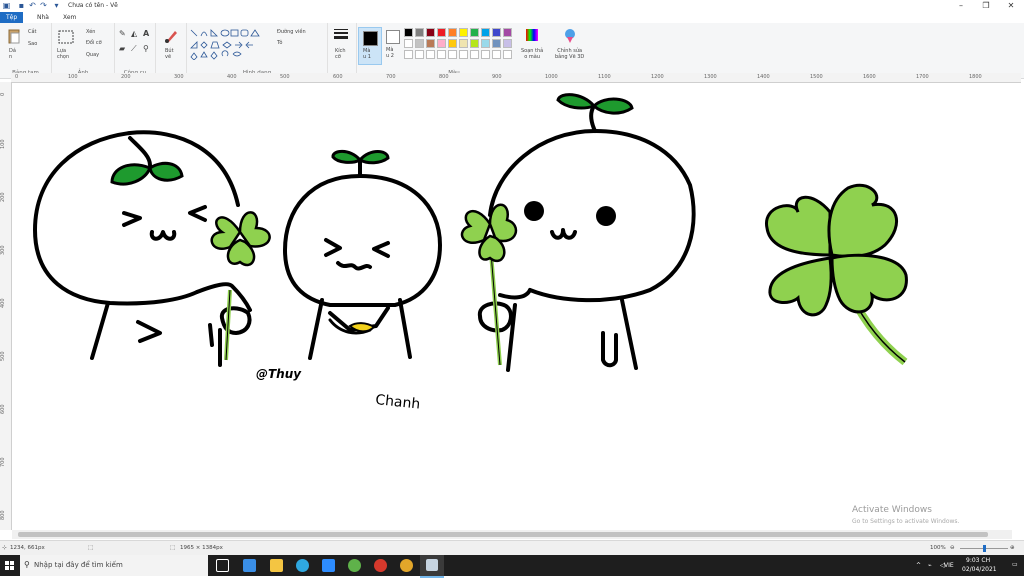 The image size is (1024, 578). Describe the element at coordinates (1011, 6) in the screenshot. I see `close-button: ✕` at that location.